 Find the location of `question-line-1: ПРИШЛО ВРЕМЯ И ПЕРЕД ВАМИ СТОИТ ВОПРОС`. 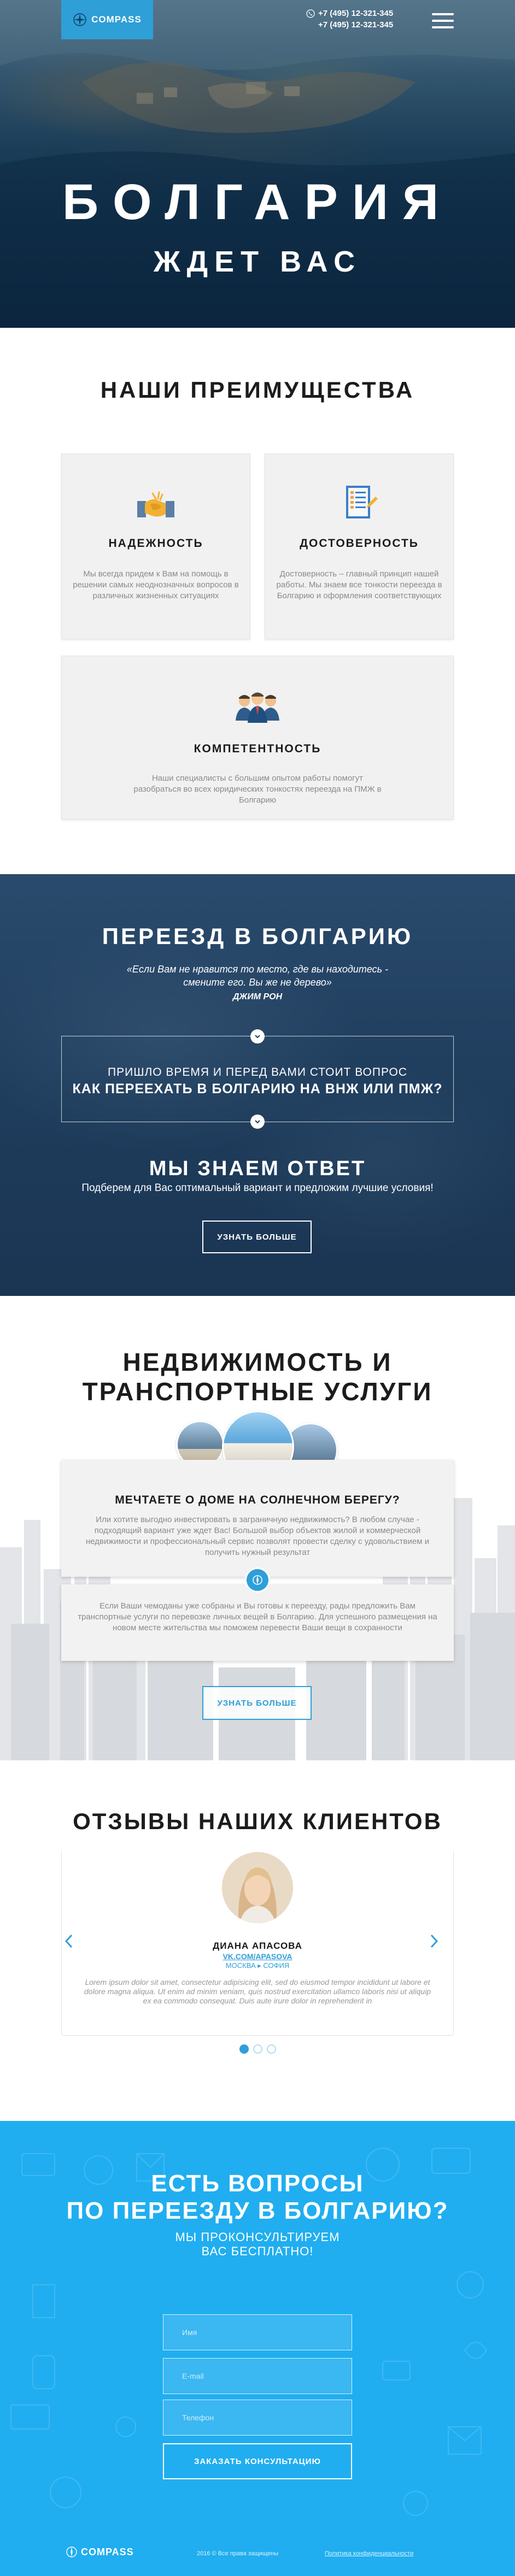

question-line-1: ПРИШЛО ВРЕМЯ И ПЕРЕД ВАМИ СТОИТ ВОПРОС is located at coordinates (257, 1072).